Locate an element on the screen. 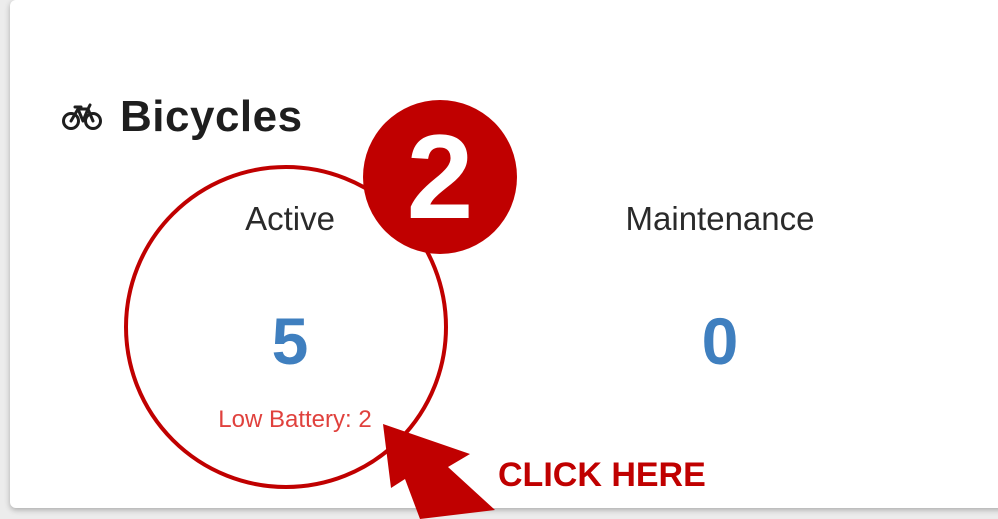 The width and height of the screenshot is (998, 519). card-title: Bicycles is located at coordinates (211, 116).